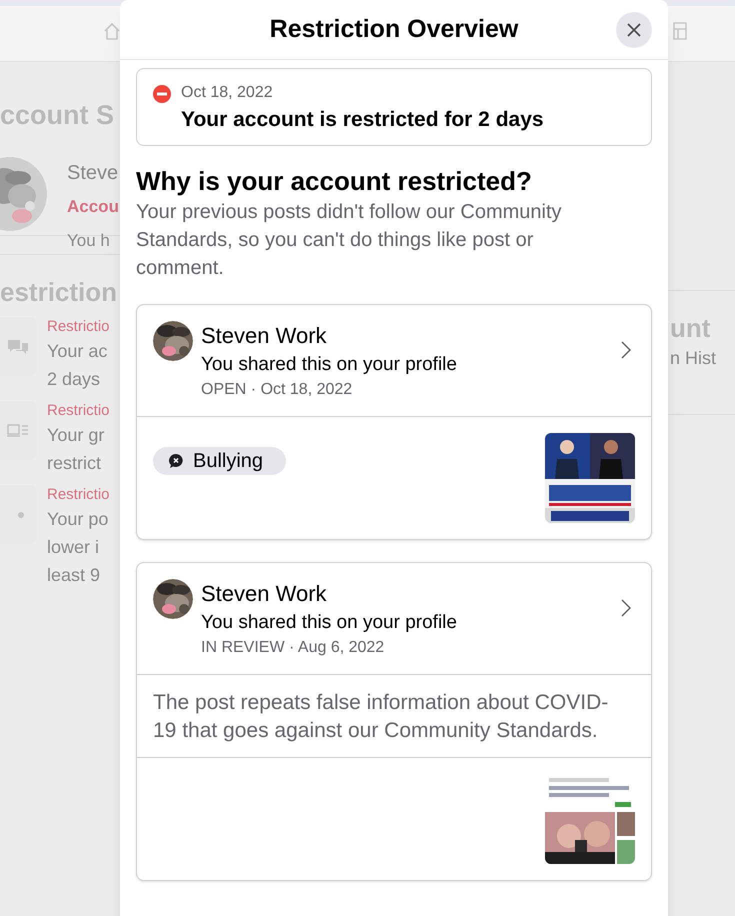  What do you see at coordinates (362, 120) in the screenshot?
I see `notice-message: Your account is restricted for 2 days` at bounding box center [362, 120].